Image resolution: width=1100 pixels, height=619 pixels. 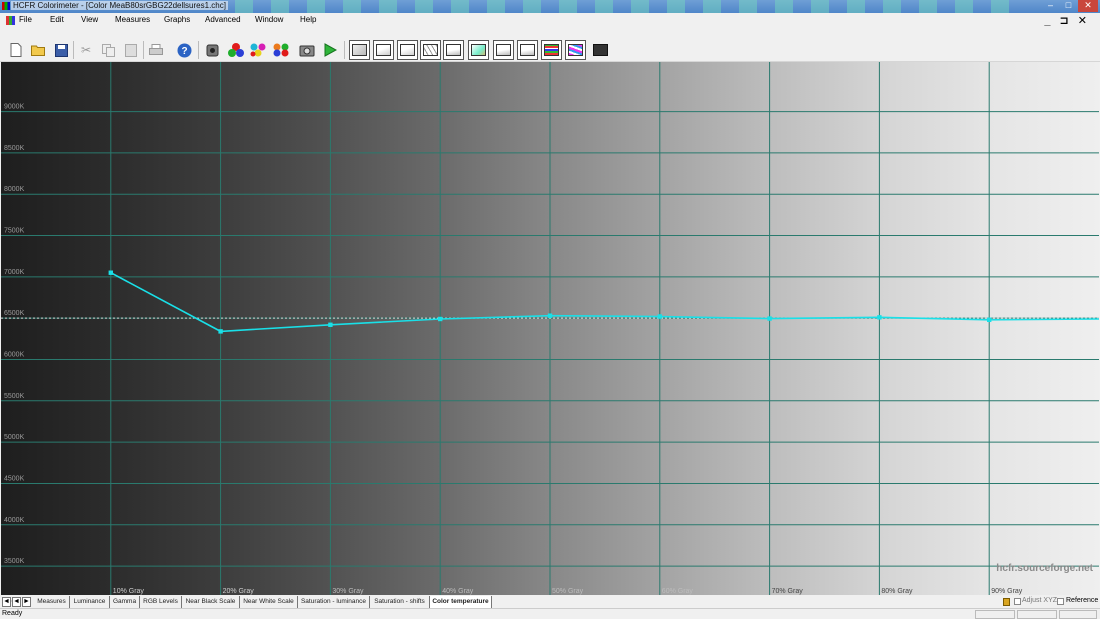 What do you see at coordinates (131, 50) in the screenshot?
I see `paste-icon` at bounding box center [131, 50].